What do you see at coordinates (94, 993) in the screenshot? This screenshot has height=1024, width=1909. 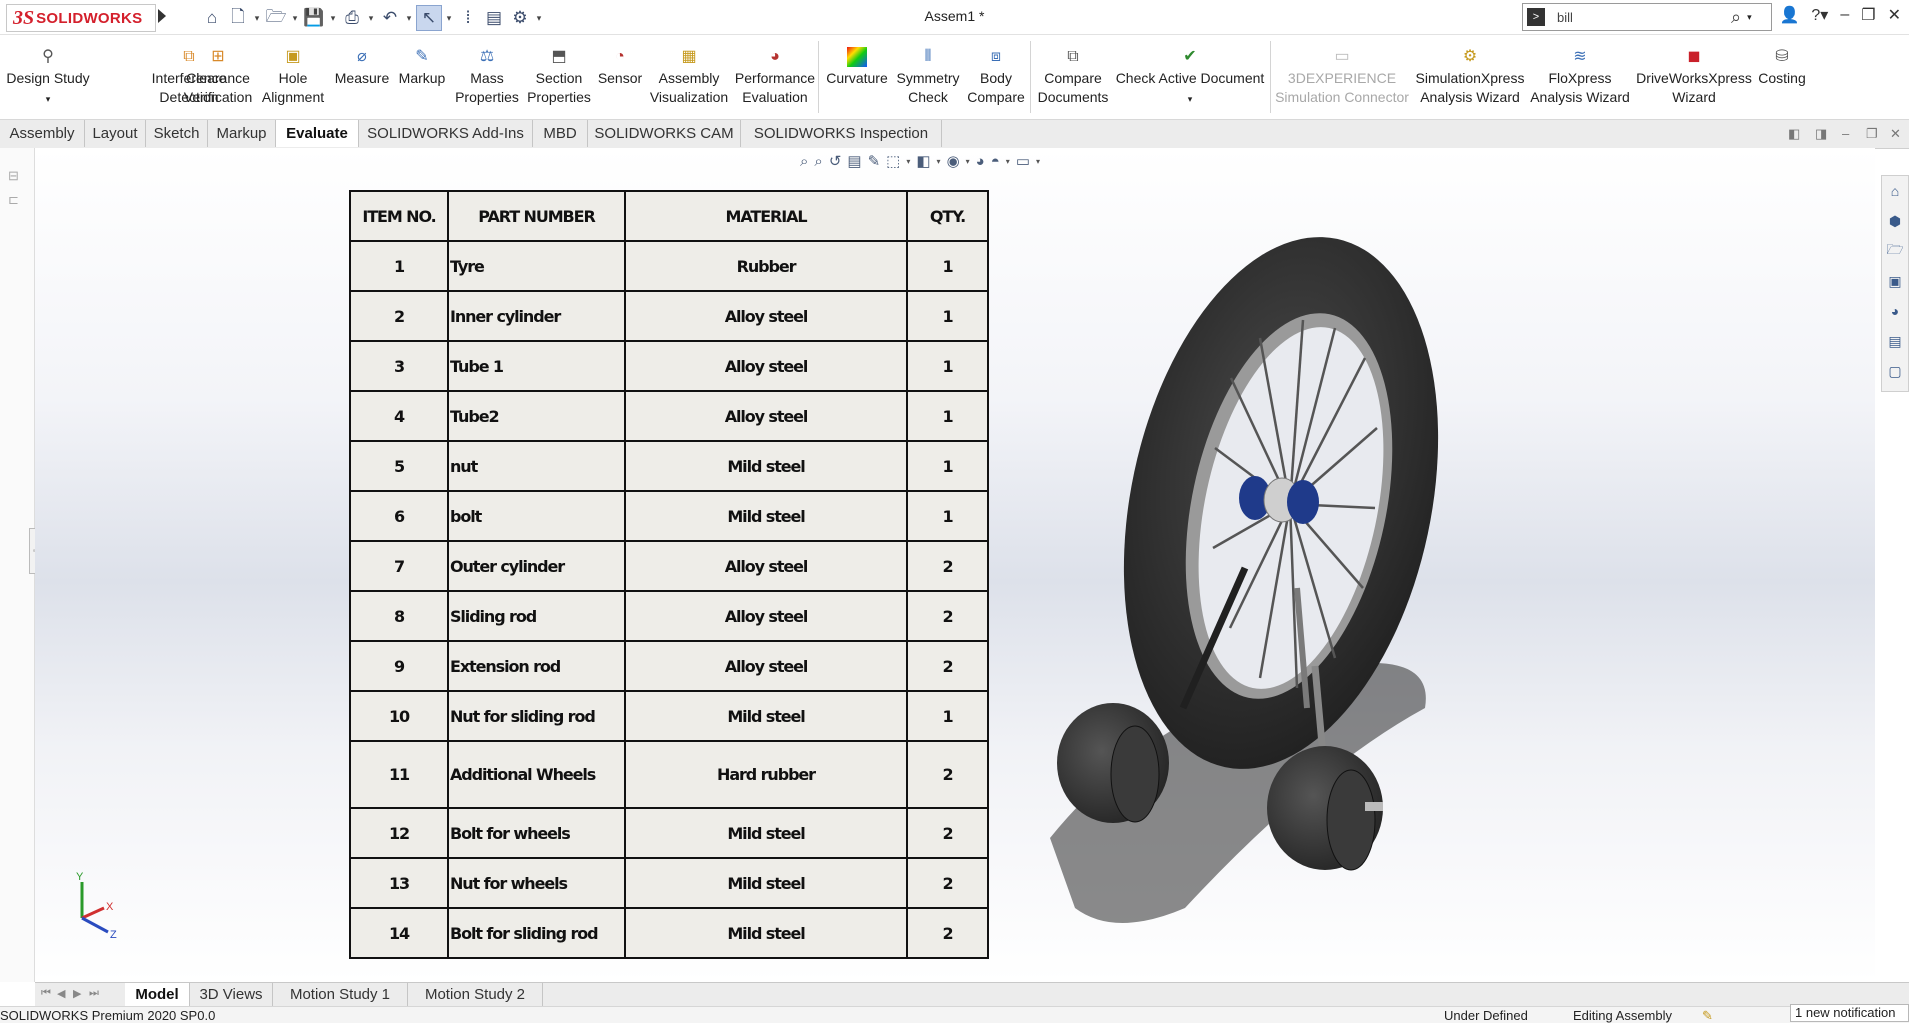 I see `last-tab-icon: ⏭` at bounding box center [94, 993].